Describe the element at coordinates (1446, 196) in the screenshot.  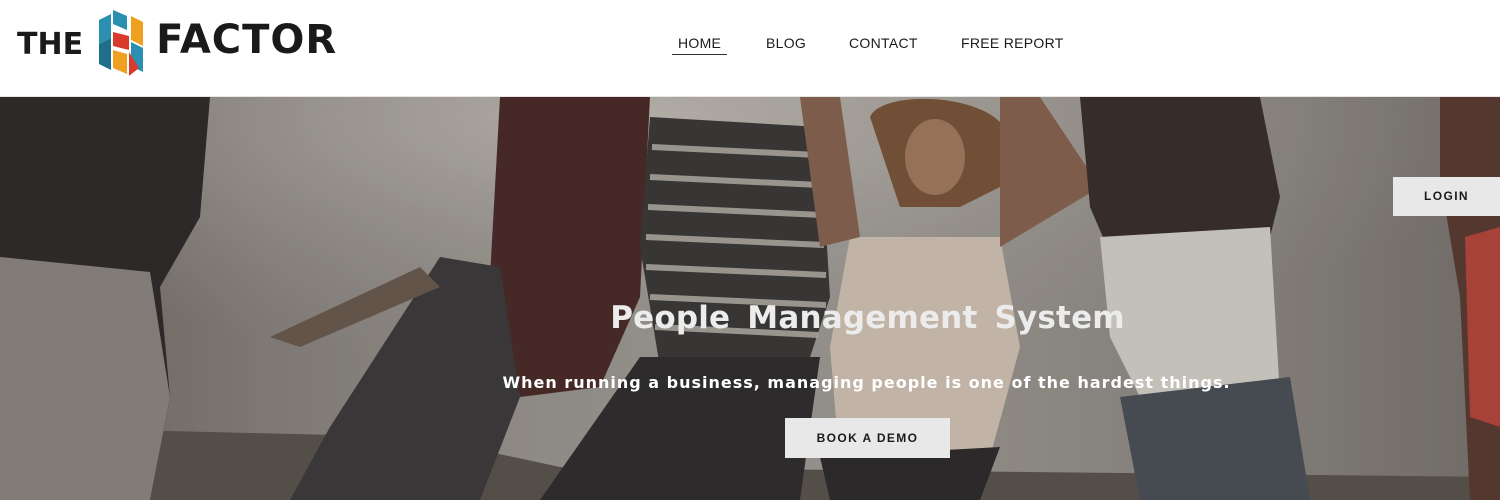
I see `login-button: LOGIN` at that location.